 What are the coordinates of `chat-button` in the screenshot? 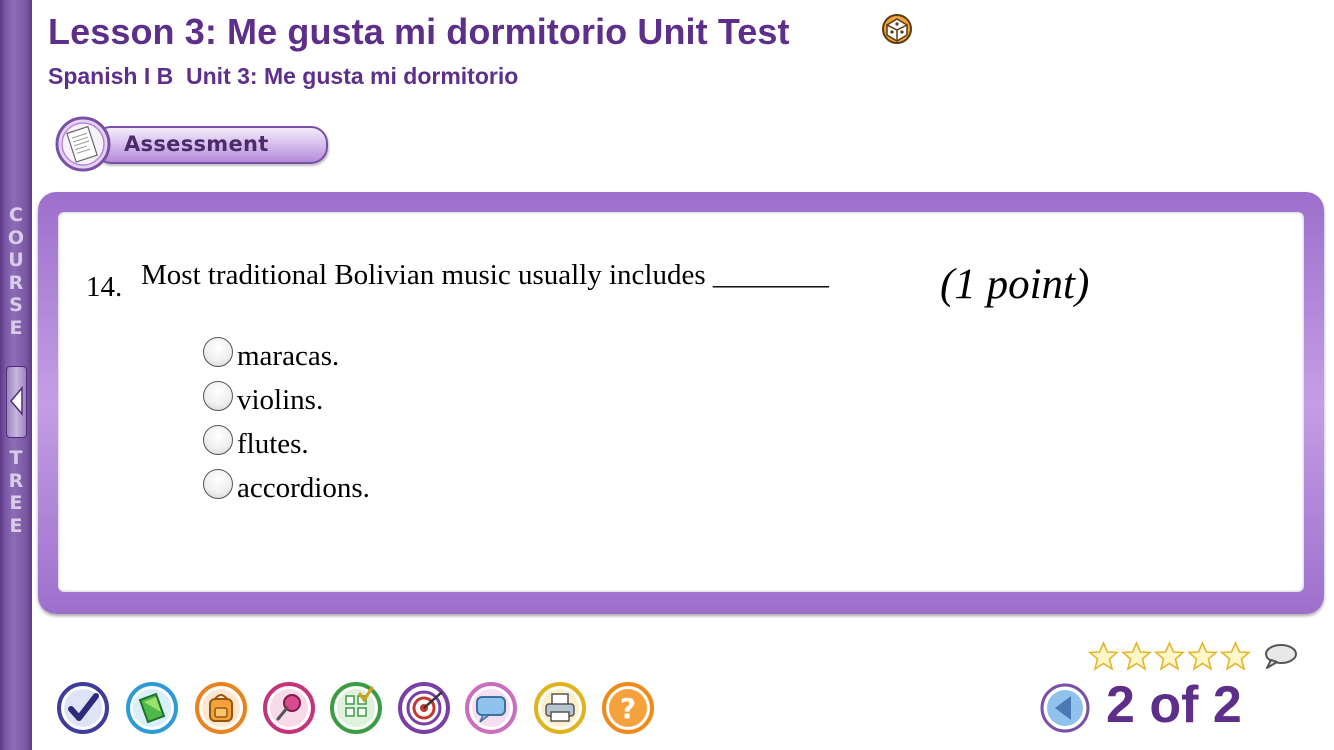 It's located at (491, 708).